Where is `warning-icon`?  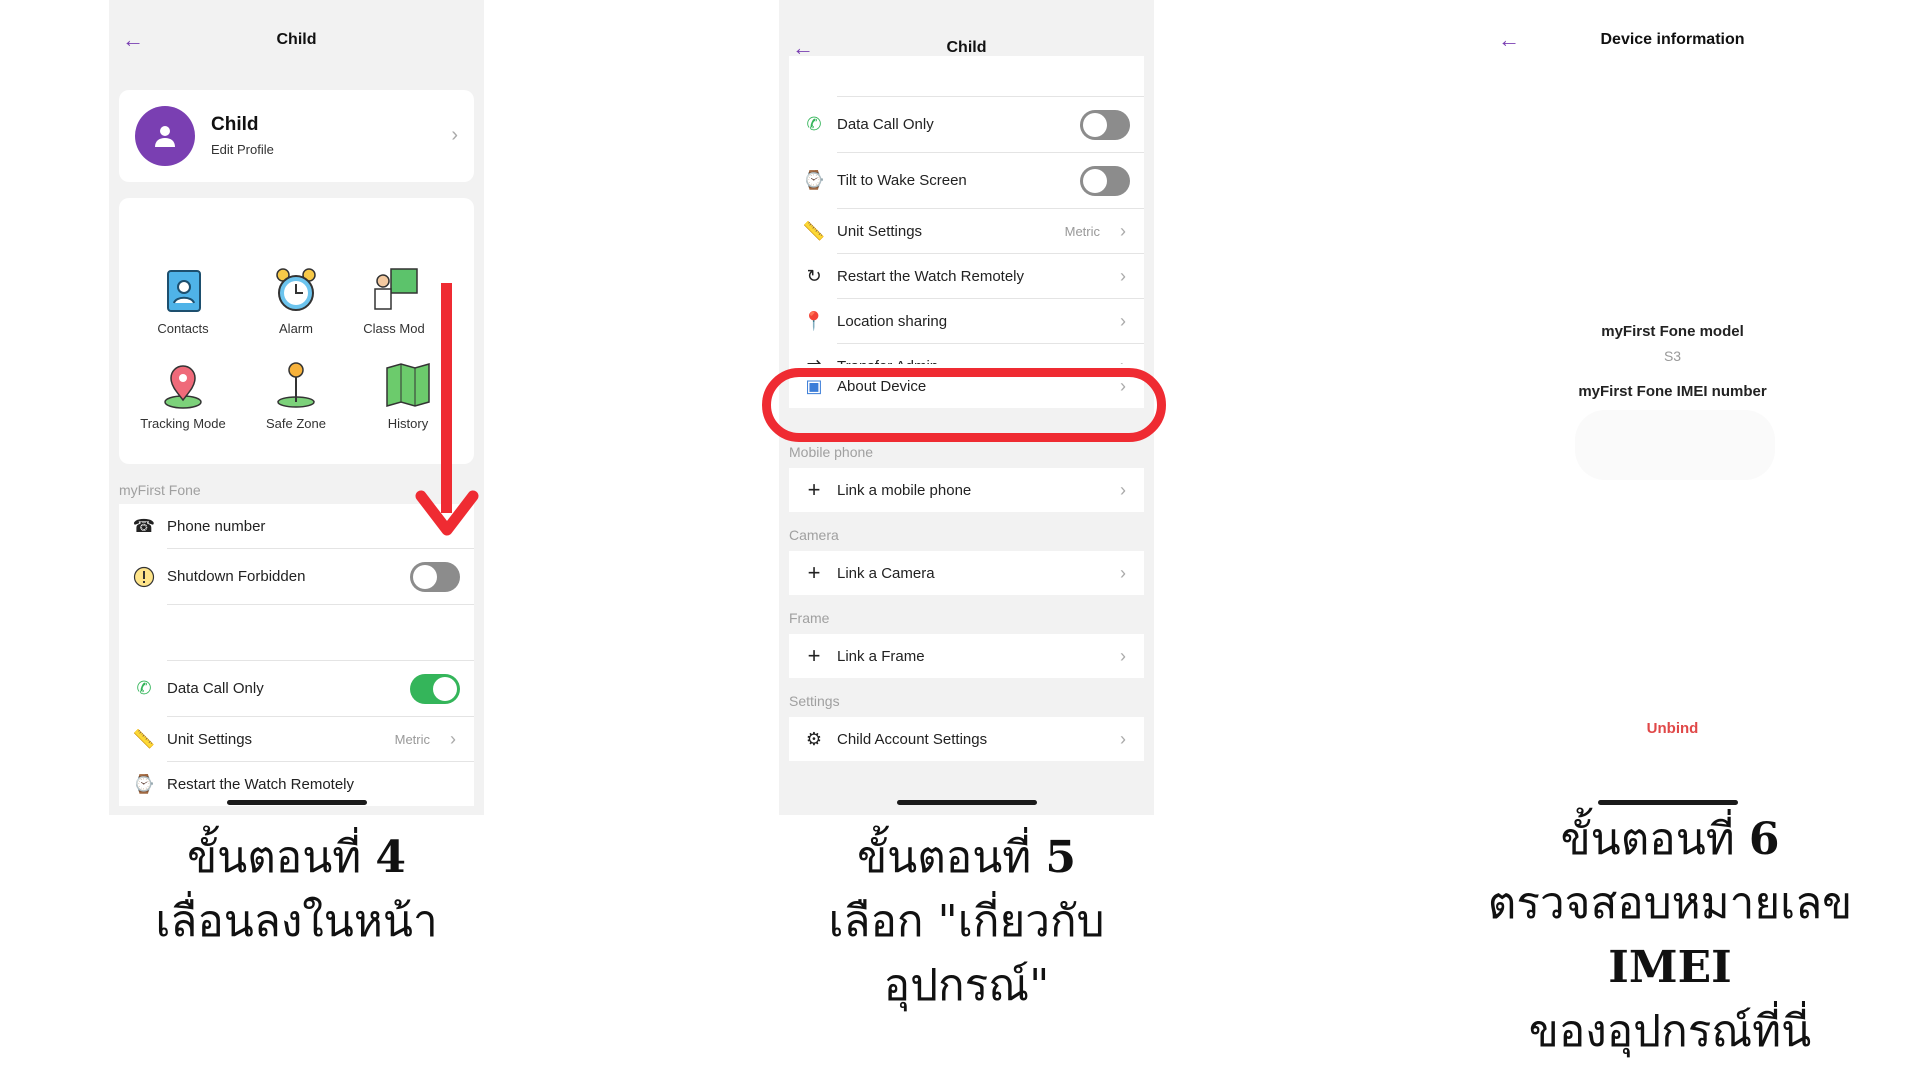 warning-icon is located at coordinates (144, 577).